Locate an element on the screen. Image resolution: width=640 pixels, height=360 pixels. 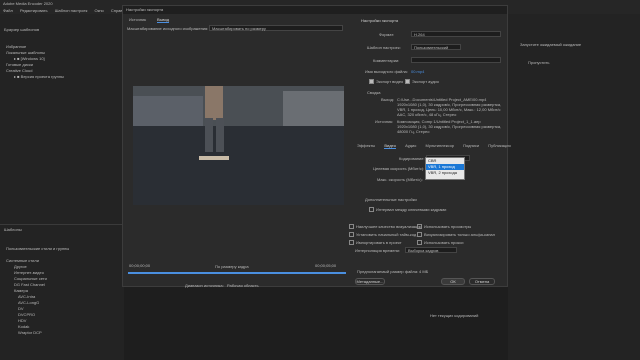
list-item: AVC-LongG is located at coordinates (28, 302).